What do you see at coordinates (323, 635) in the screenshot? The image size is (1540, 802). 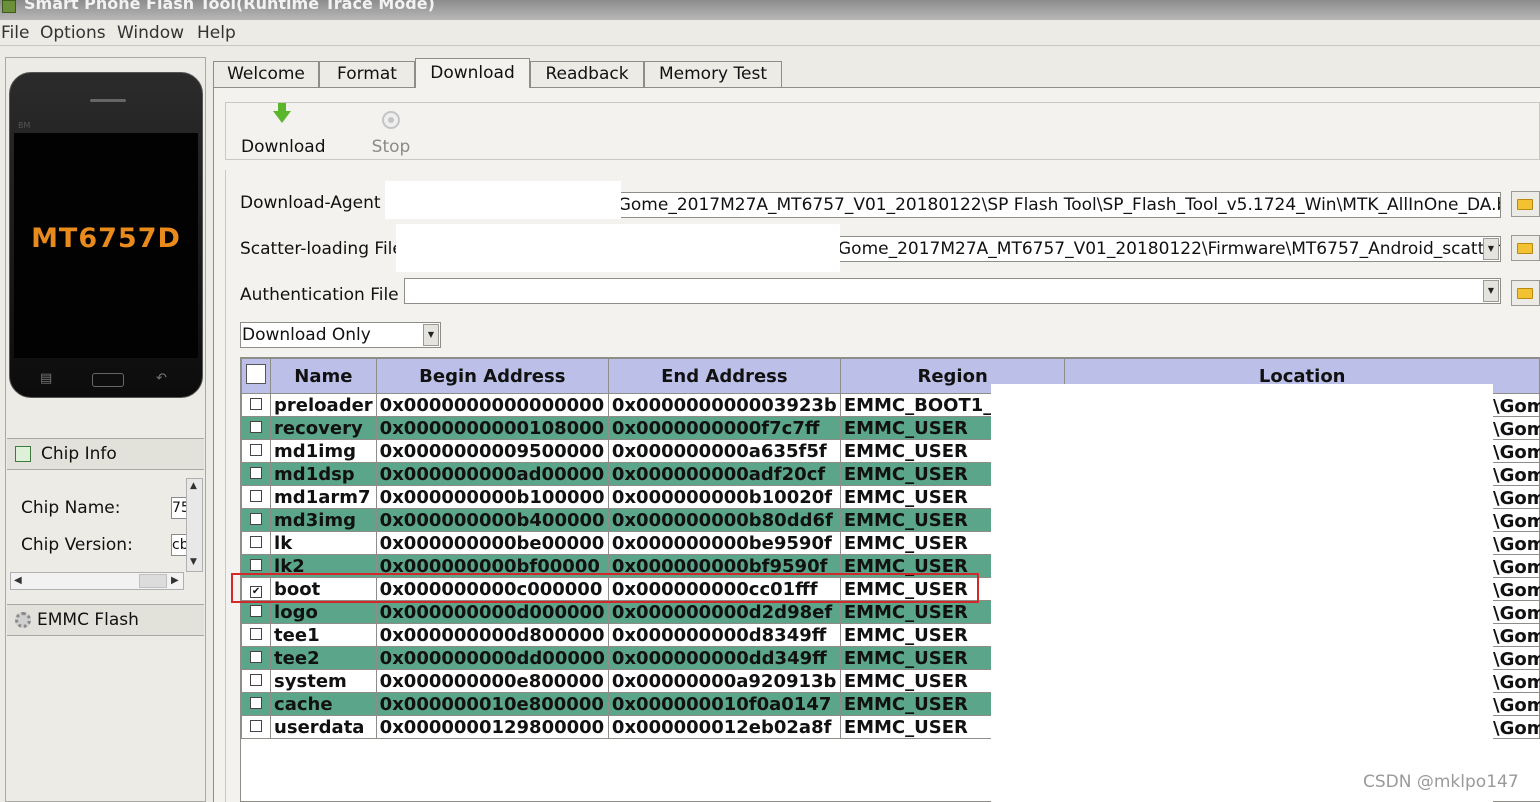 I see `partition-name-cell: tee1` at bounding box center [323, 635].